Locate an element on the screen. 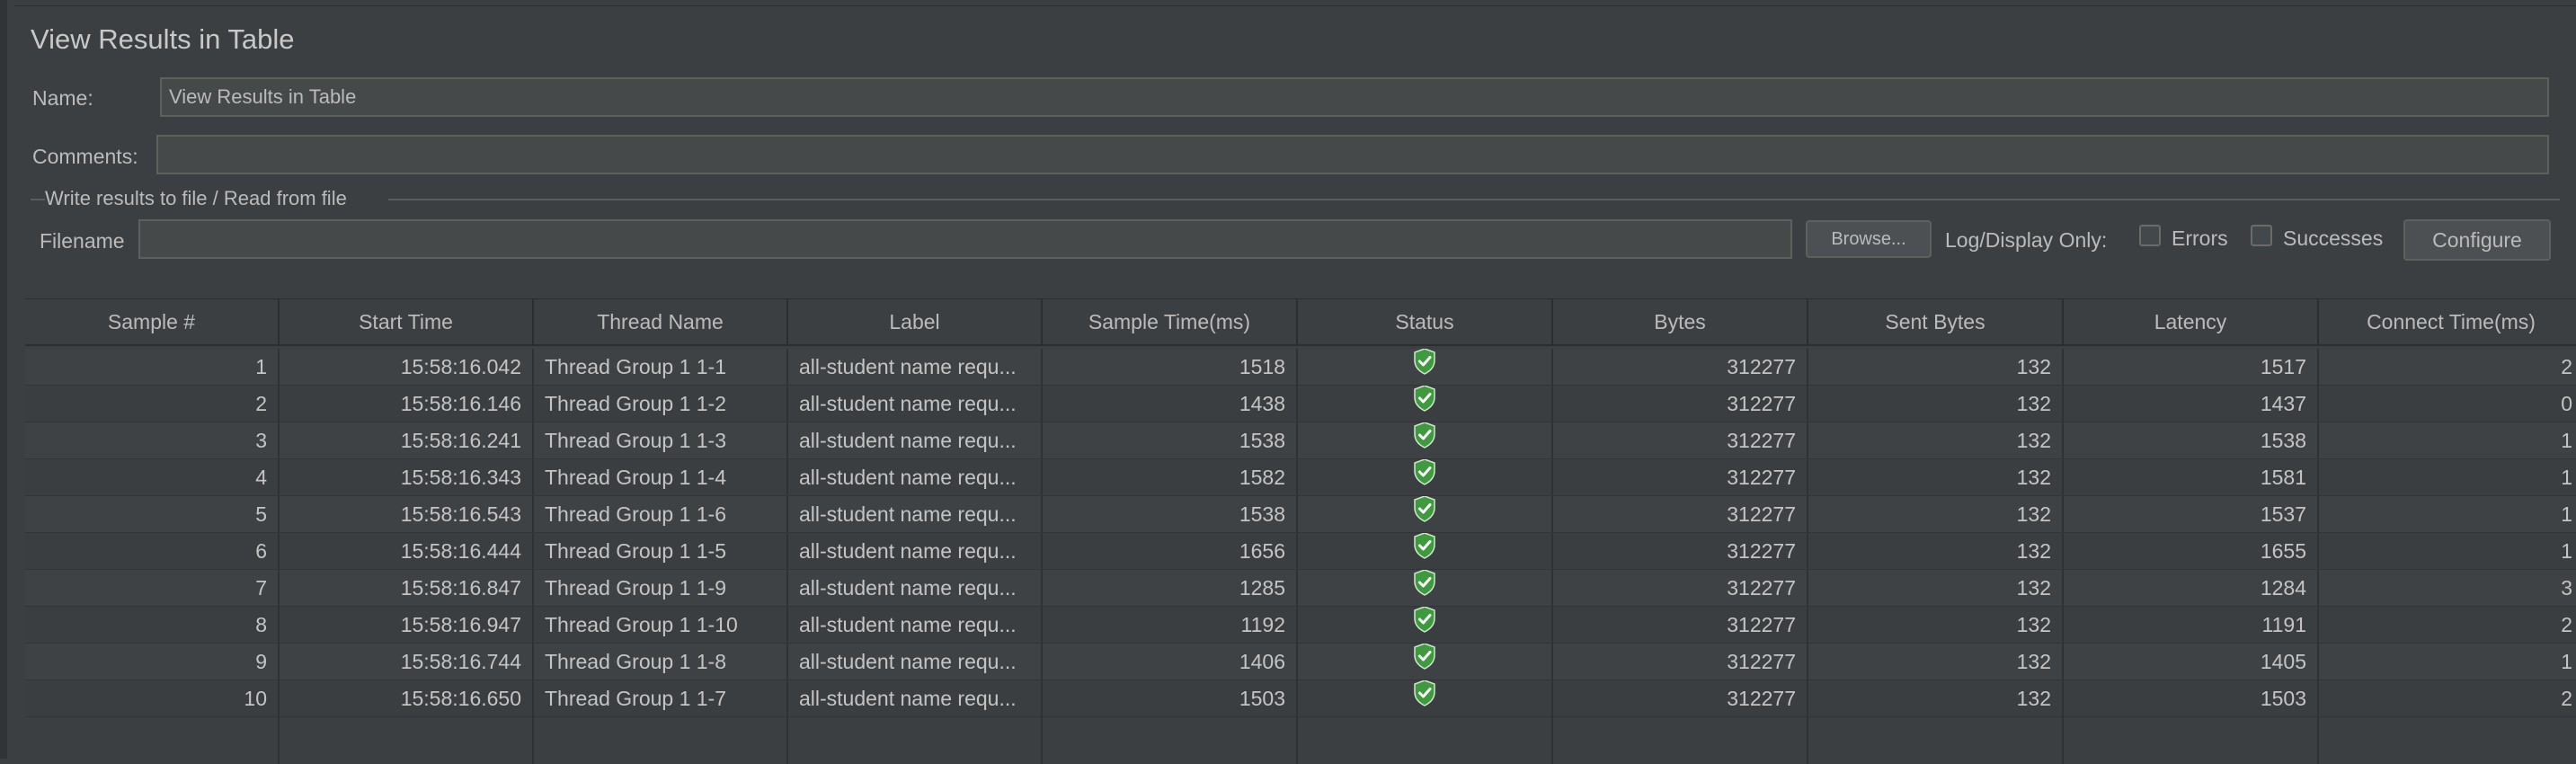  name-label: Name: is located at coordinates (63, 98).